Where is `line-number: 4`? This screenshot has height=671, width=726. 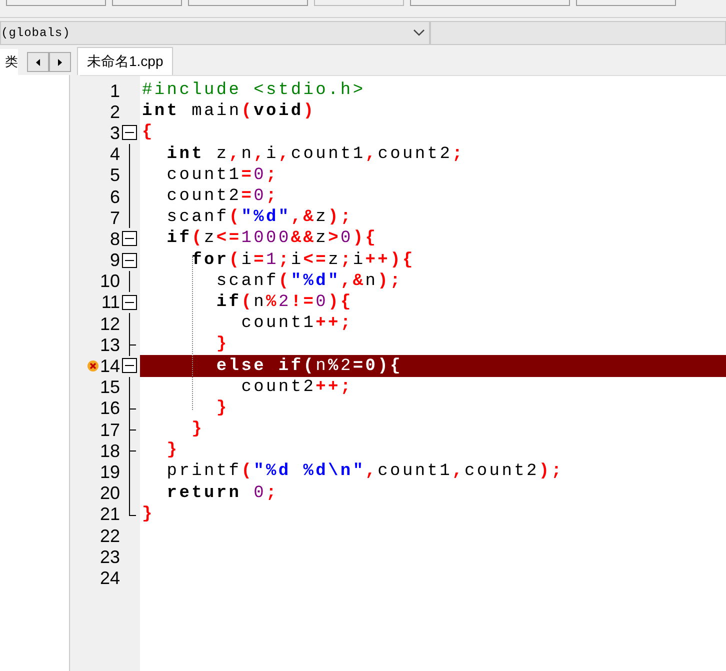
line-number: 4 is located at coordinates (114, 154).